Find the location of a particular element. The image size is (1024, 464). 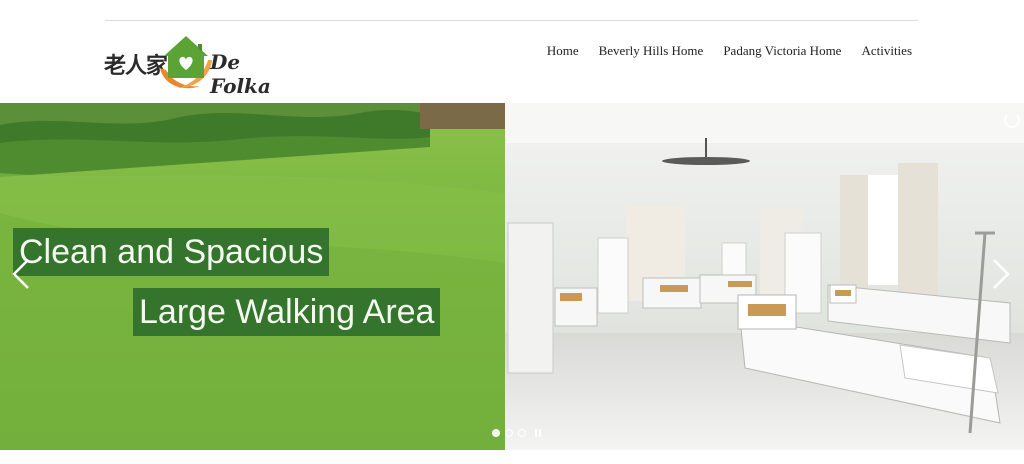

spinner-icon is located at coordinates (1012, 120).